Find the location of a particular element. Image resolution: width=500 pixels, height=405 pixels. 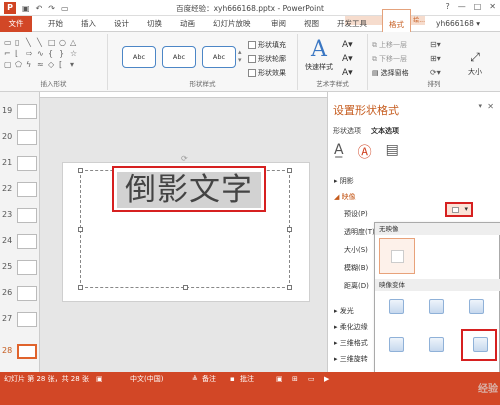

line-icon: ╲ is located at coordinates (30, 42).